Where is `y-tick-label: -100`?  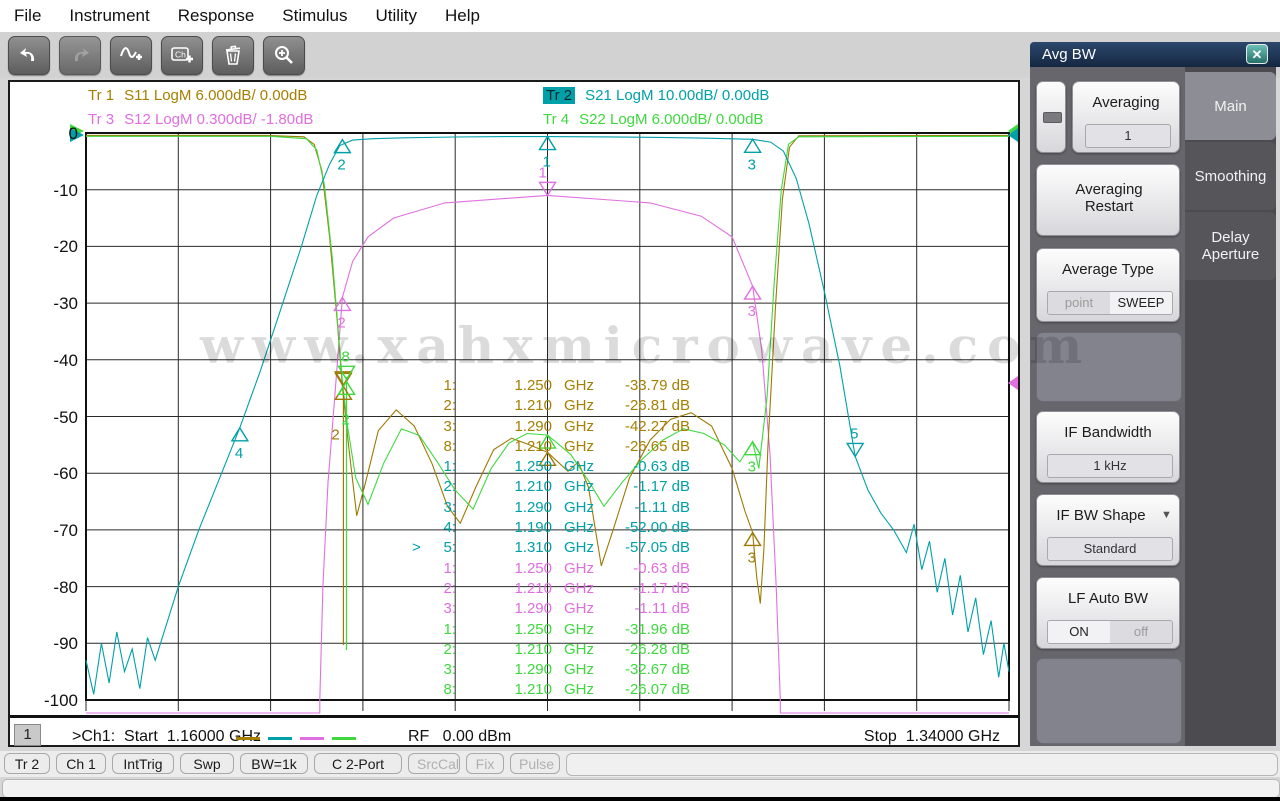 y-tick-label: -100 is located at coordinates (60, 700).